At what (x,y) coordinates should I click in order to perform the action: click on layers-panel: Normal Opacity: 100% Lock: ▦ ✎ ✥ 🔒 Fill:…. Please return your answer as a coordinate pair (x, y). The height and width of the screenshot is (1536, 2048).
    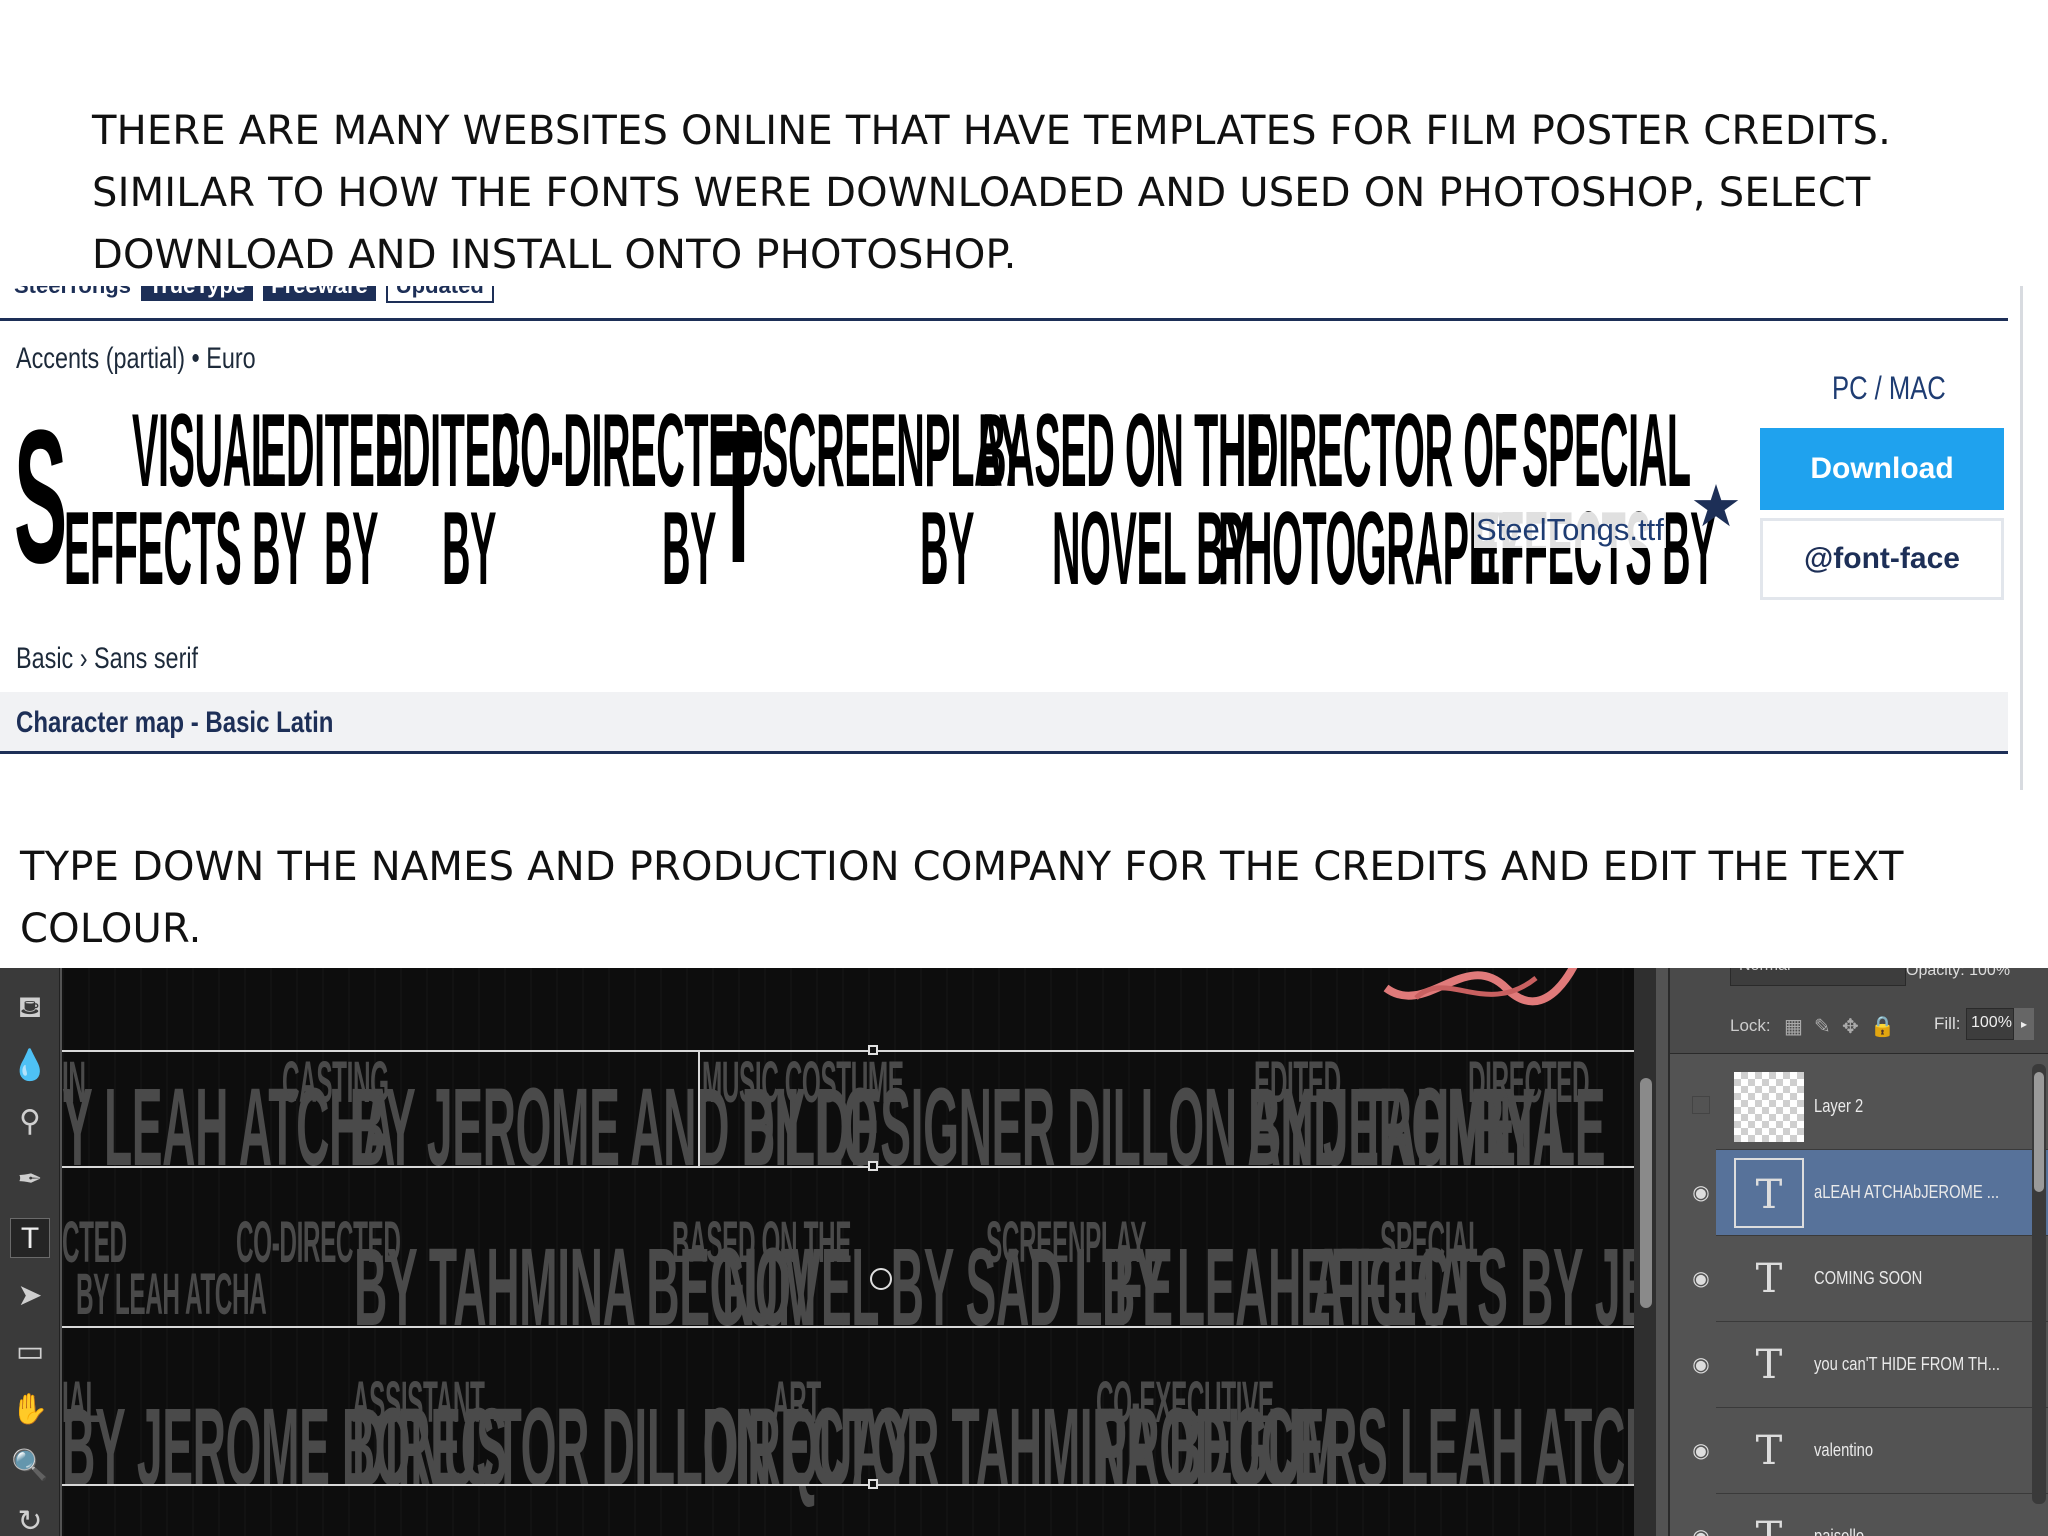
    Looking at the image, I should click on (1858, 1252).